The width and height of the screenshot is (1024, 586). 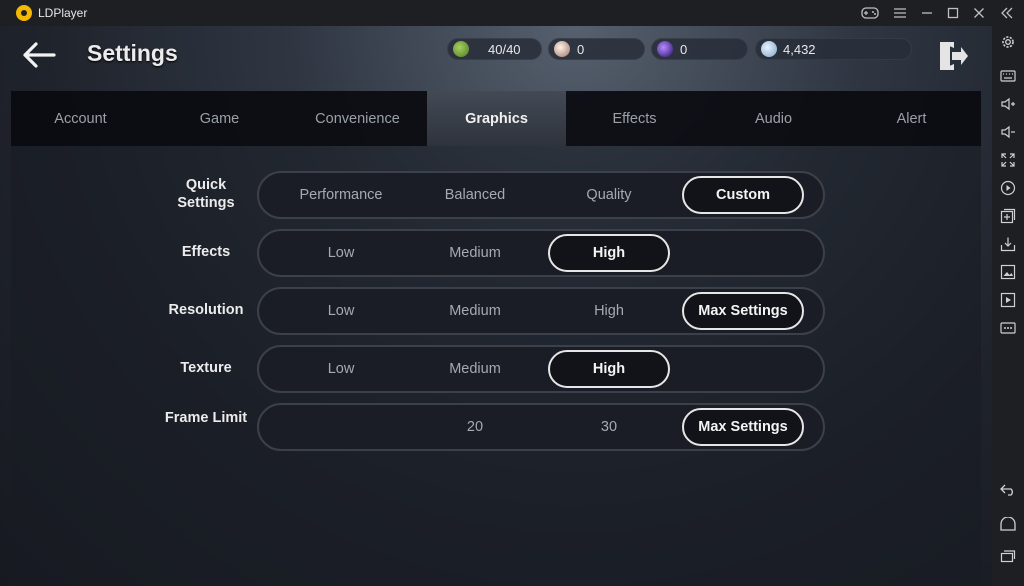 What do you see at coordinates (743, 311) in the screenshot?
I see `resolution-max-option: Max Settings` at bounding box center [743, 311].